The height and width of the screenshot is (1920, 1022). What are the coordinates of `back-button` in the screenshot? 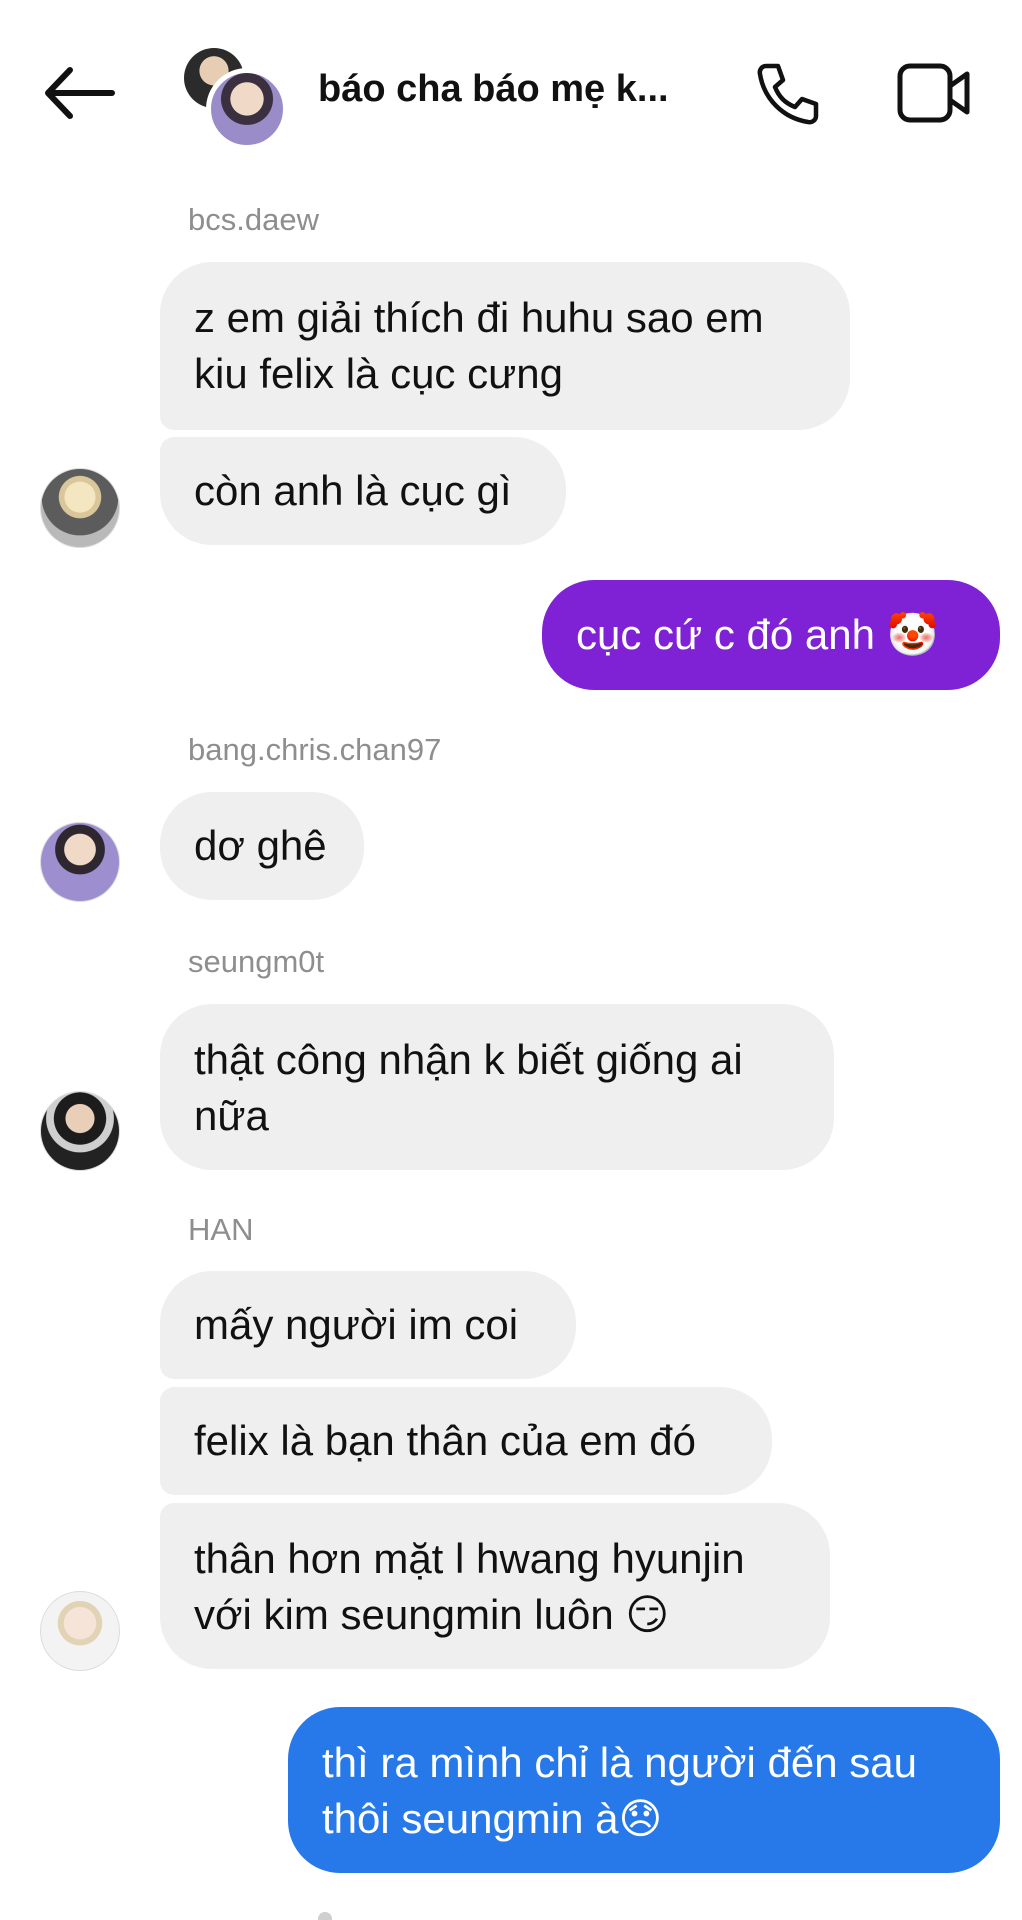 It's located at (80, 93).